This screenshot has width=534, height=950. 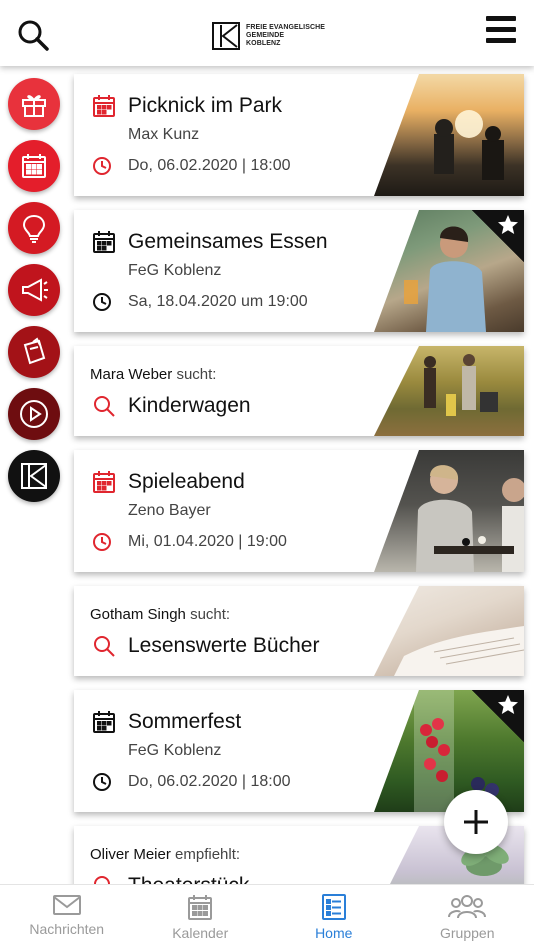 What do you see at coordinates (218, 301) in the screenshot?
I see `event-datetime: Sa, 18.04.2020 um 19:00` at bounding box center [218, 301].